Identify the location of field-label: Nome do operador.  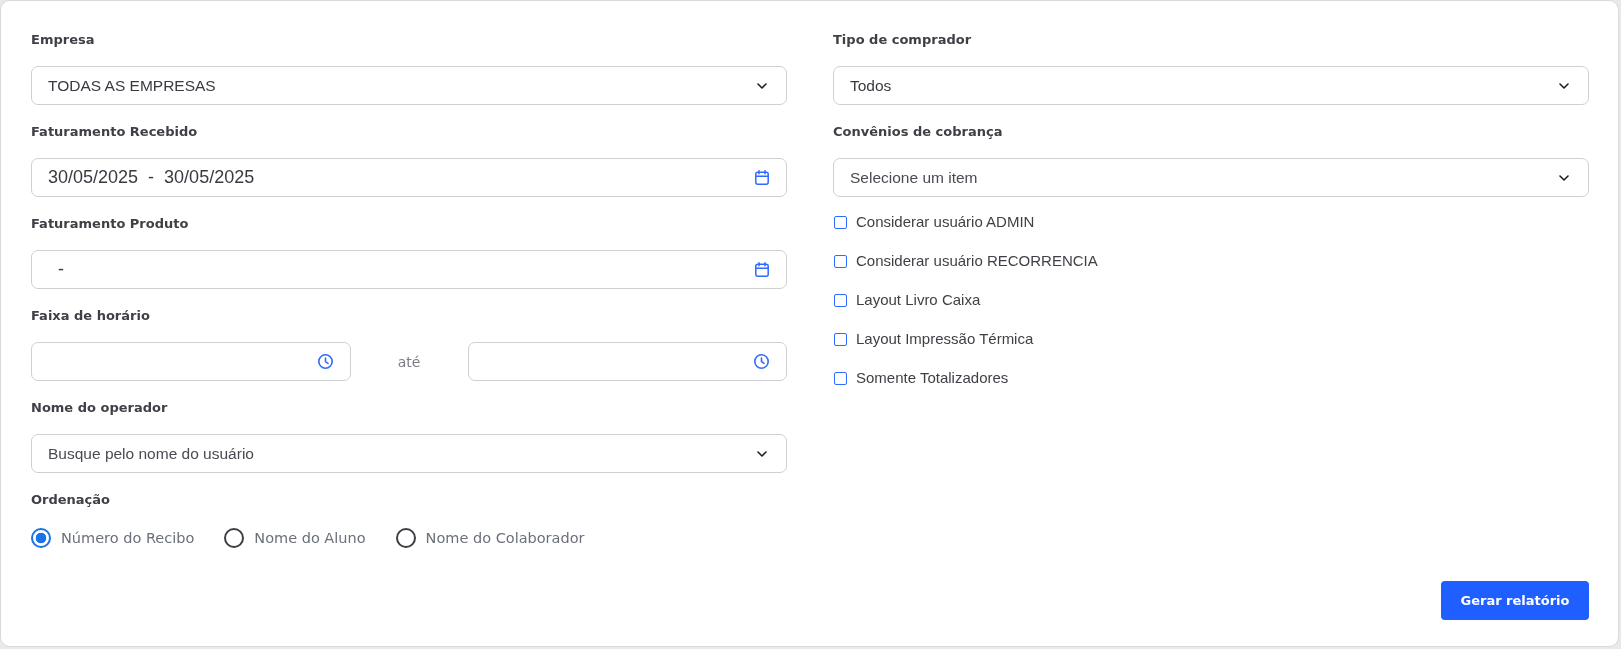
(99, 408).